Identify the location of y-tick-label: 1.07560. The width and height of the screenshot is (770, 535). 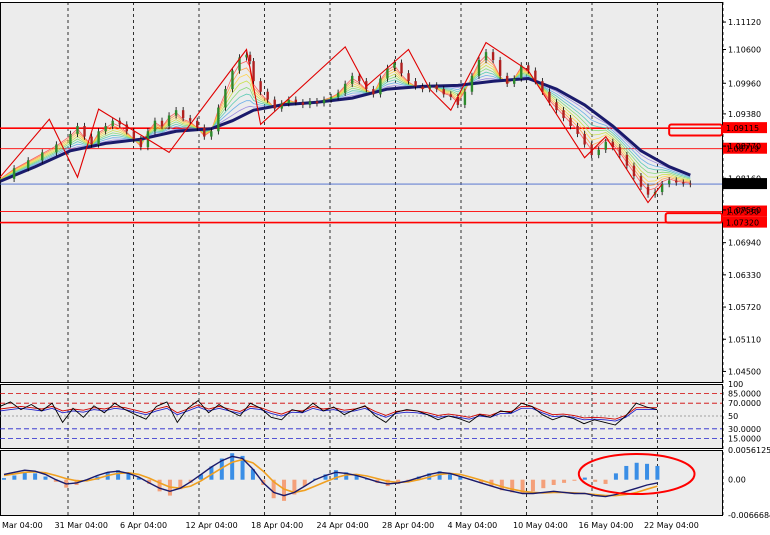
(744, 210).